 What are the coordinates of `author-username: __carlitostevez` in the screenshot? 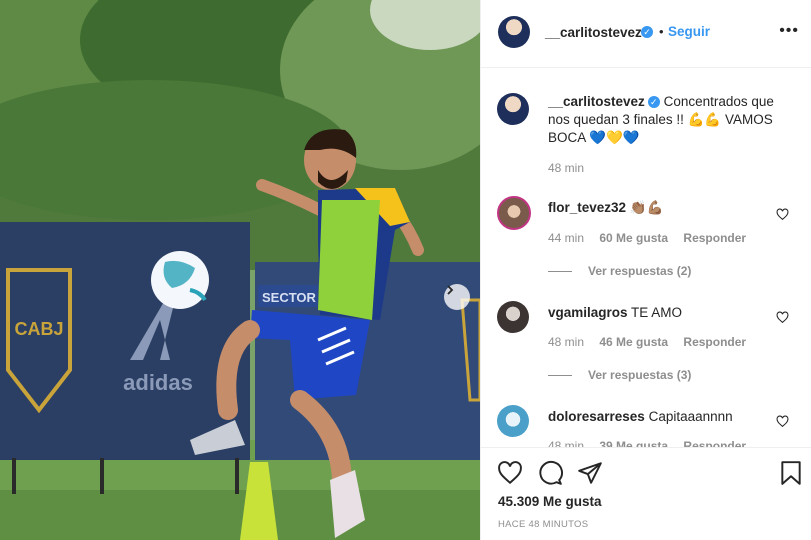 It's located at (593, 32).